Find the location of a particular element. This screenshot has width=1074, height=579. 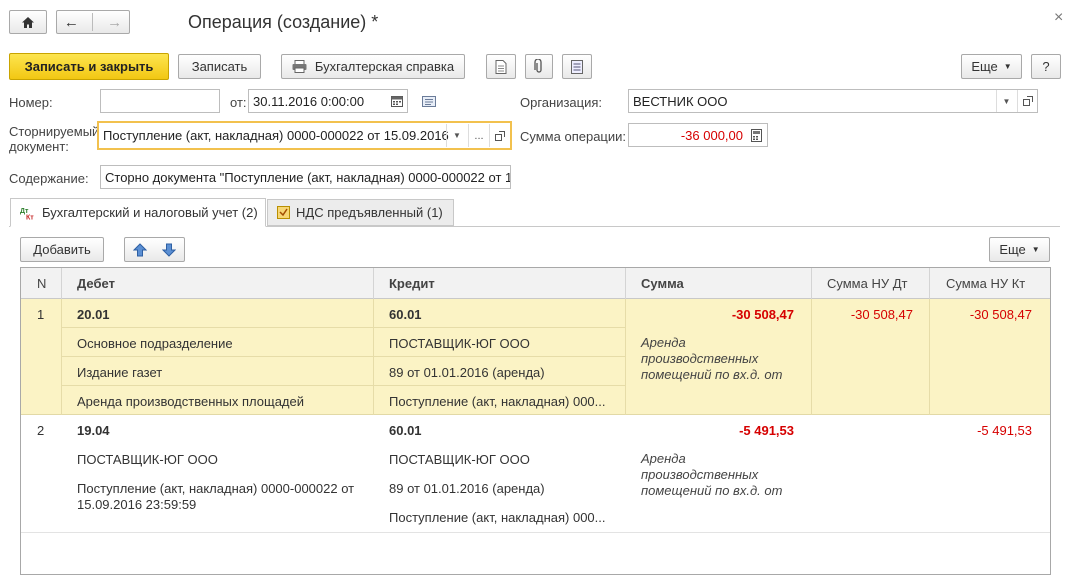

col-nu-kt: Сумма НУ Кт is located at coordinates (985, 283).